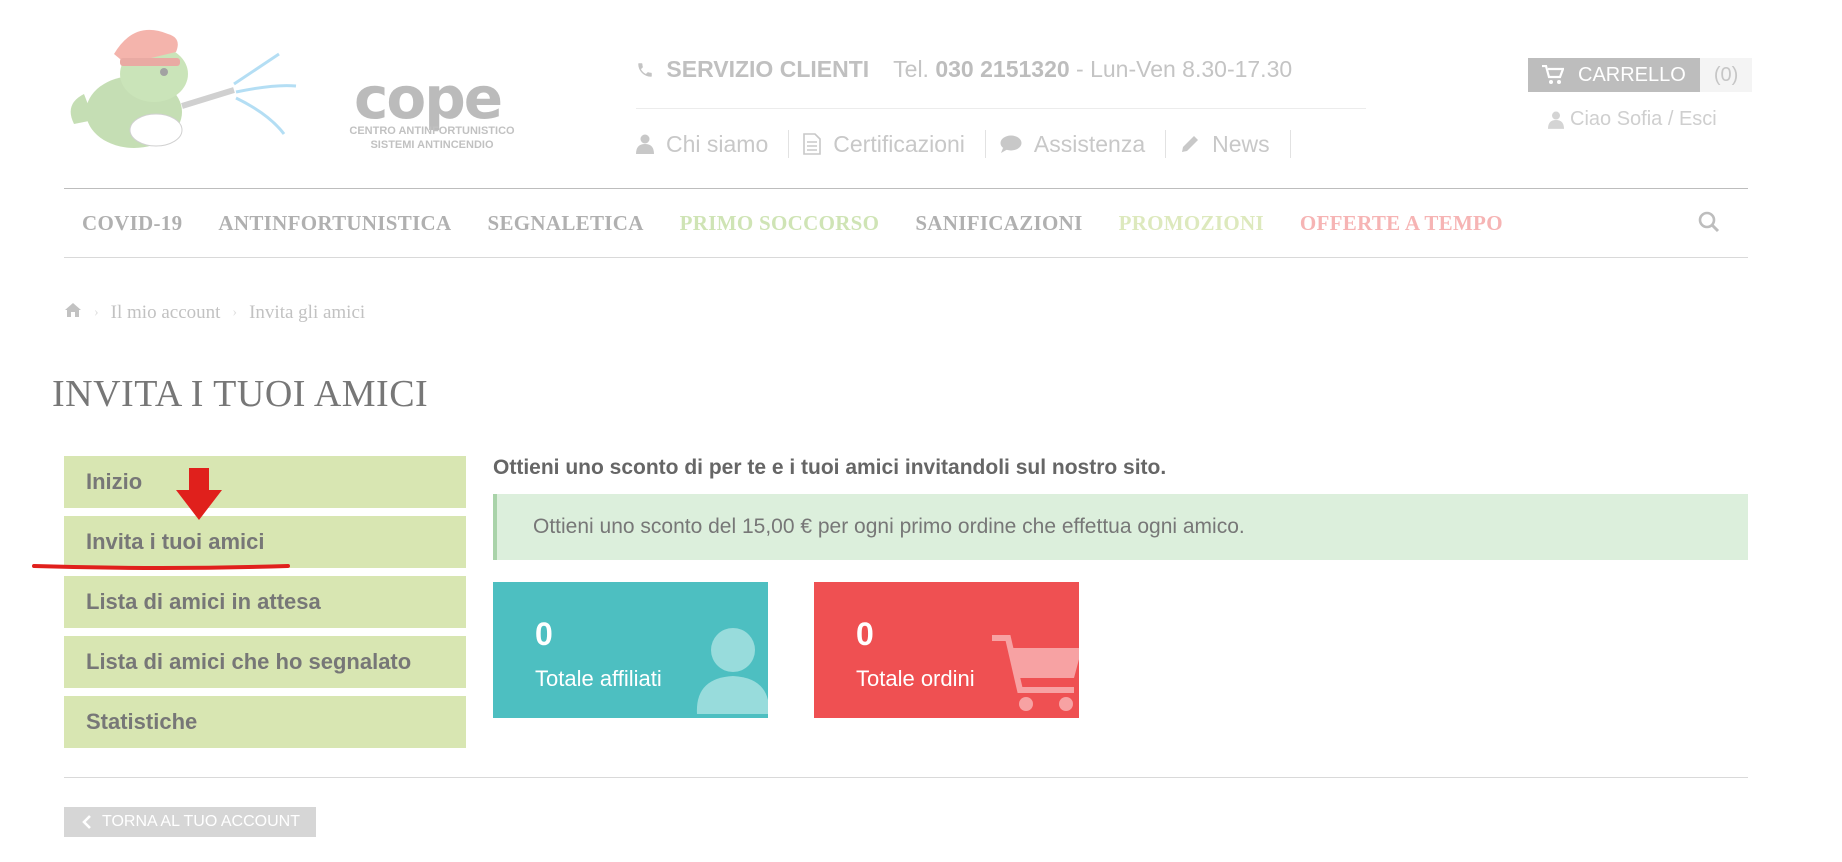 This screenshot has width=1842, height=862. Describe the element at coordinates (432, 145) in the screenshot. I see `logo-subtitle-line2: SISTEMI ANTINCENDIO` at that location.